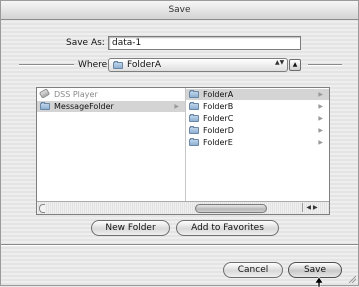 The image size is (359, 287). I want to click on list-item-label: FolderA, so click(218, 94).